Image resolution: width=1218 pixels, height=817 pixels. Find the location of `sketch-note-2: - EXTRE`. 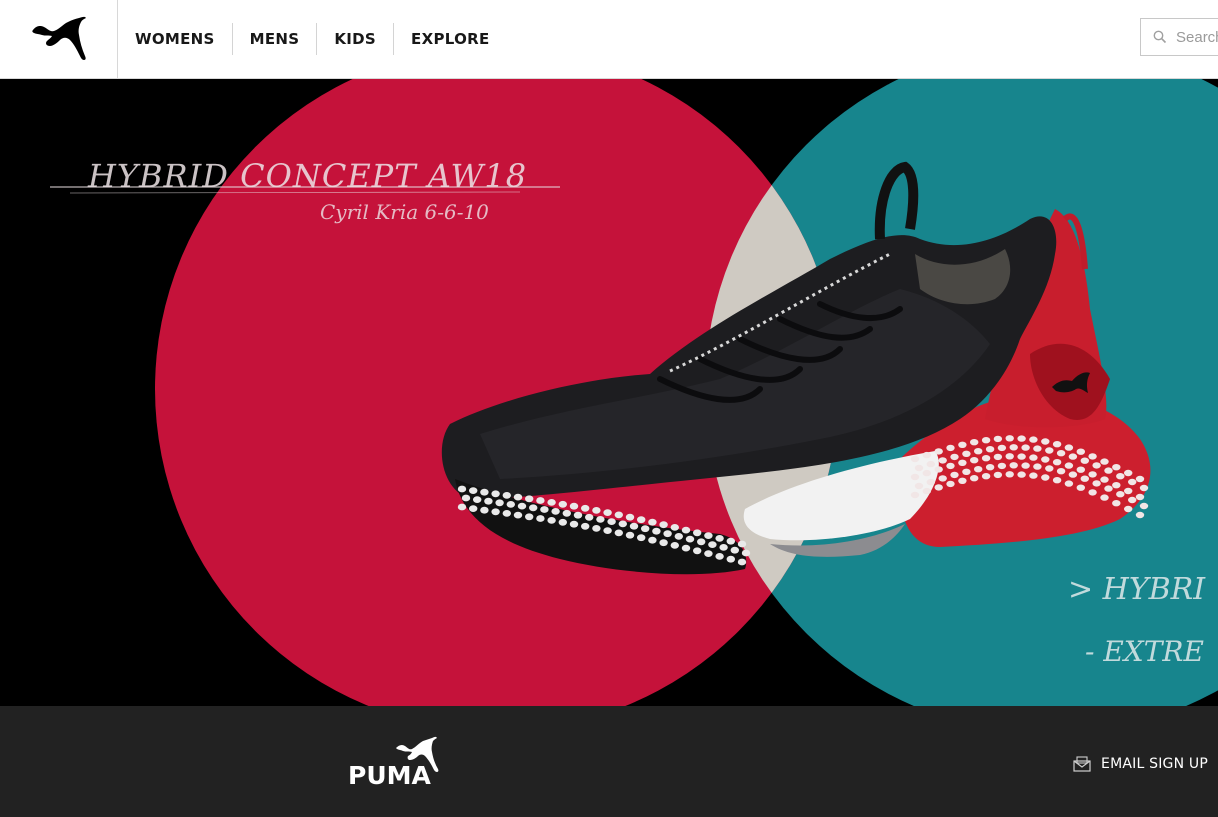

sketch-note-2: - EXTRE is located at coordinates (1144, 651).